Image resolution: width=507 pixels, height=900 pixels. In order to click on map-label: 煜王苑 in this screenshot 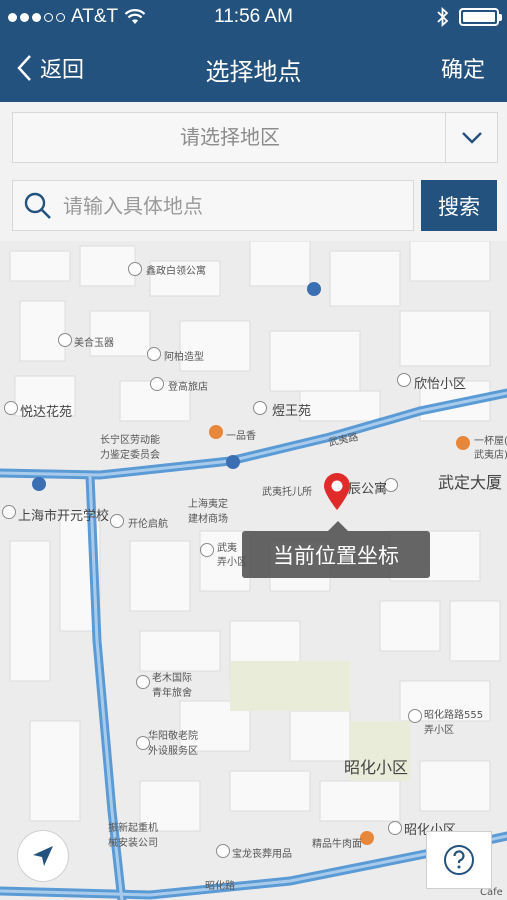, I will do `click(292, 411)`.